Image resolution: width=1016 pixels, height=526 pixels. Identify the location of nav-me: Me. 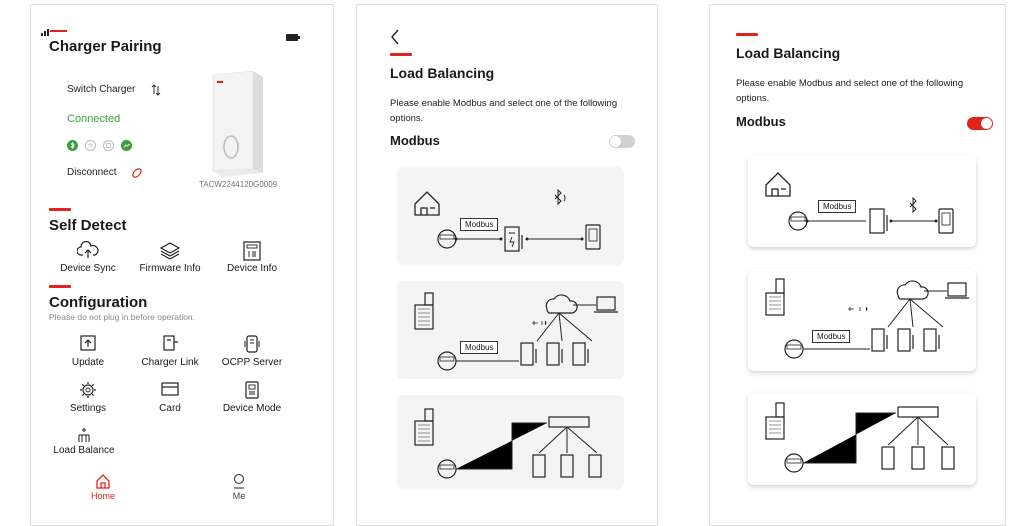
(239, 487).